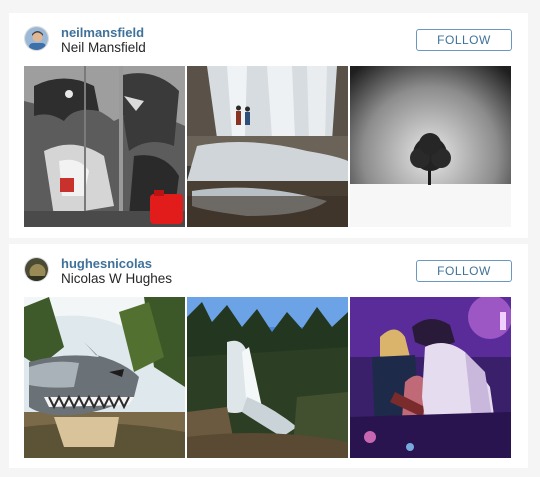 Image resolution: width=540 pixels, height=477 pixels. I want to click on full-name: Nicolas W Hughes, so click(117, 278).